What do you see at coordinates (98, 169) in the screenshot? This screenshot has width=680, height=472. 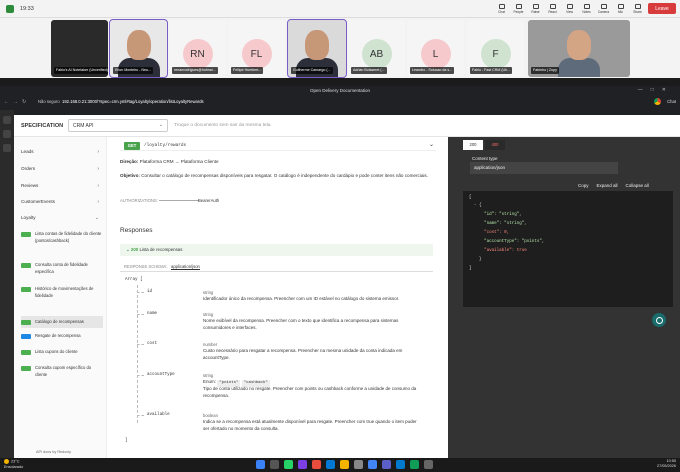 I see `chevron-right-icon: ›` at bounding box center [98, 169].